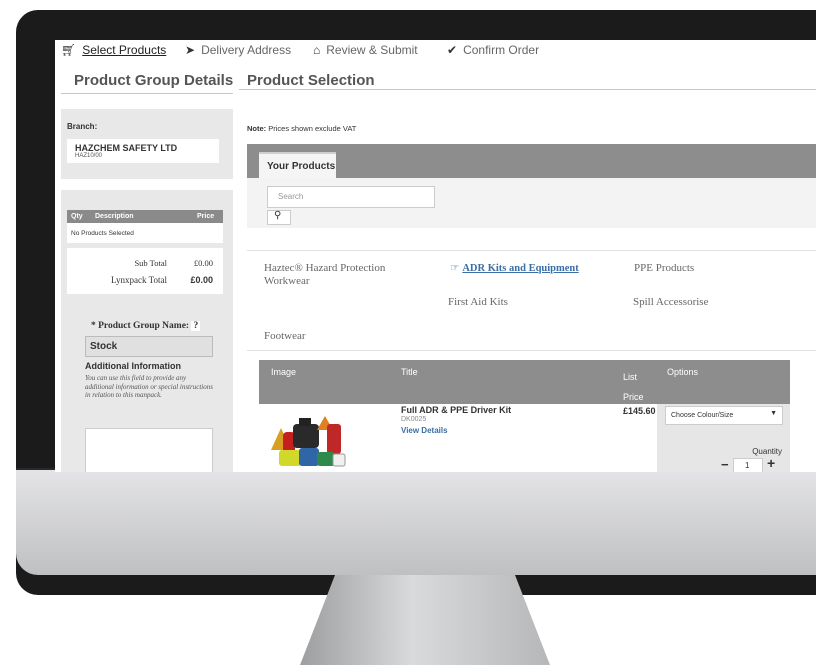 This screenshot has width=816, height=665. Describe the element at coordinates (493, 50) in the screenshot. I see `step-confirm-order: ✔ Confirm Order` at that location.